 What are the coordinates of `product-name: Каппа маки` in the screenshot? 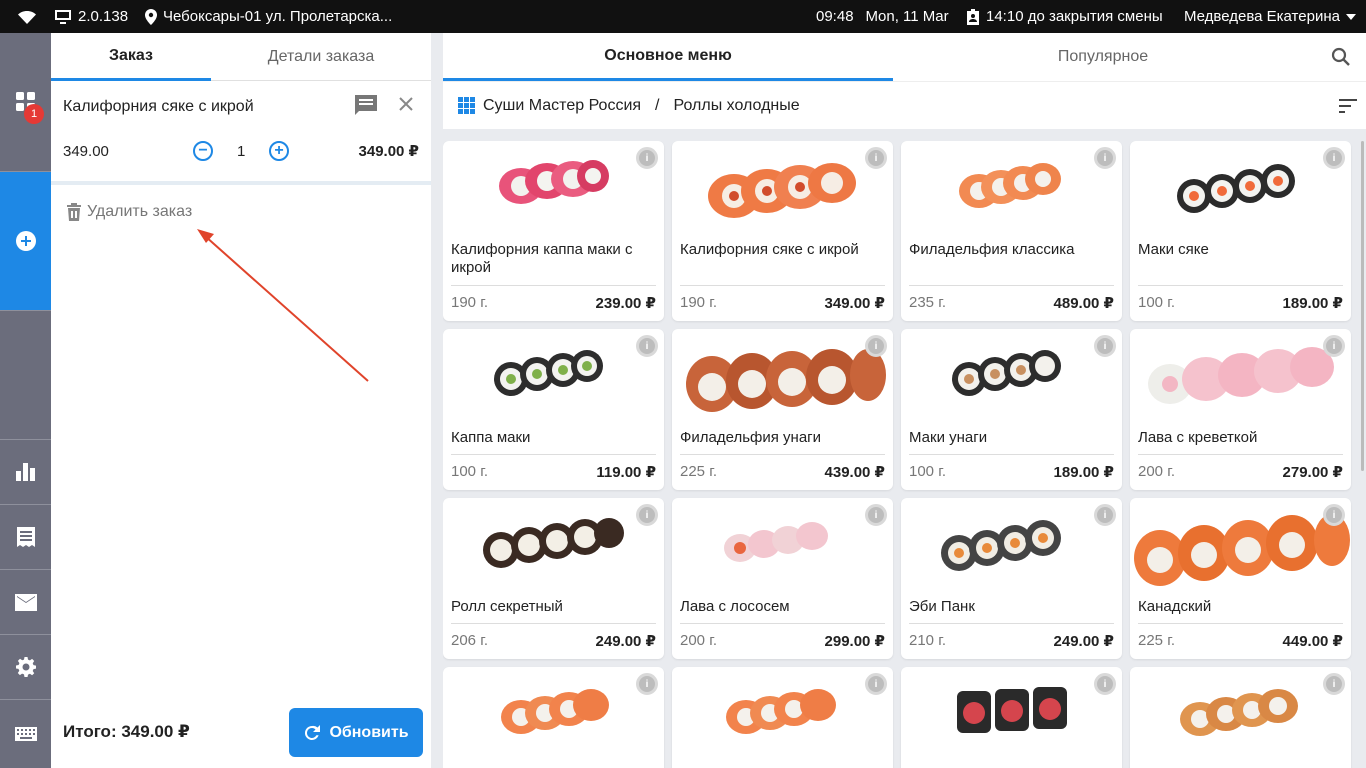 It's located at (491, 437).